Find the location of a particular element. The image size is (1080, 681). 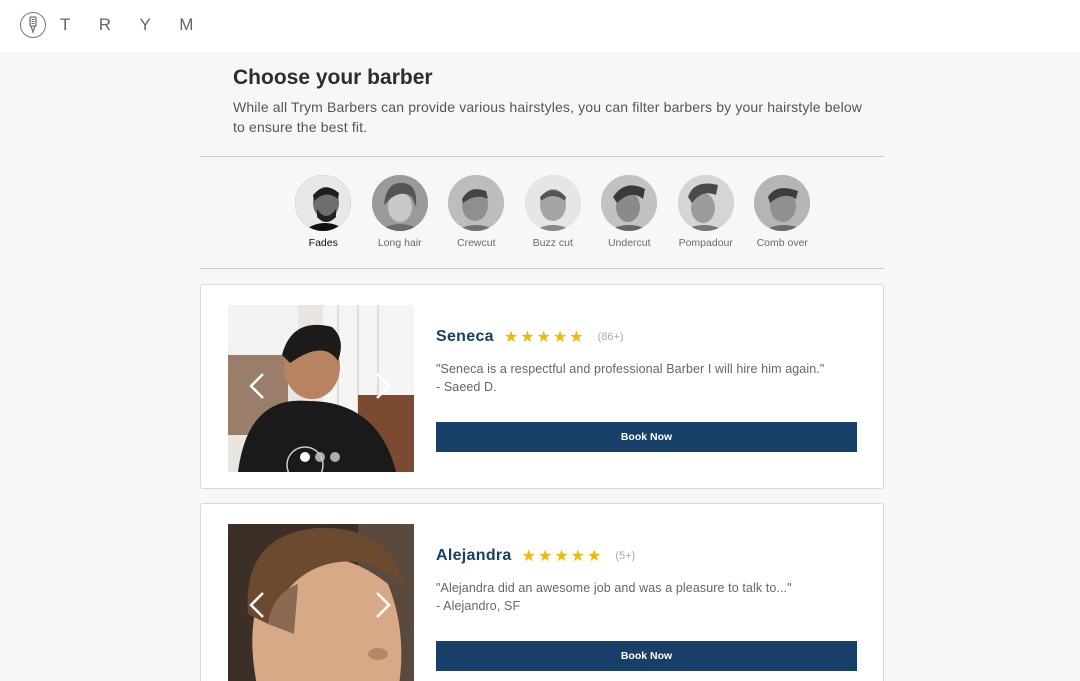

hairstyle-buzz-cut: Buzz cut is located at coordinates (553, 212).